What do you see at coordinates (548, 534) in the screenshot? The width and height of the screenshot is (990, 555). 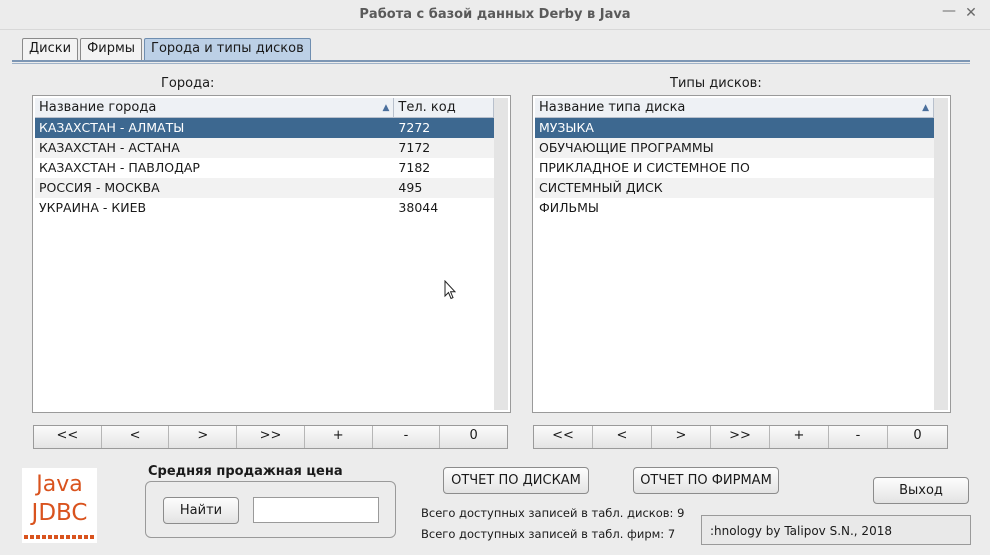 I see `firms-count-text: Всего доступных записей в табл. фирм: 7` at bounding box center [548, 534].